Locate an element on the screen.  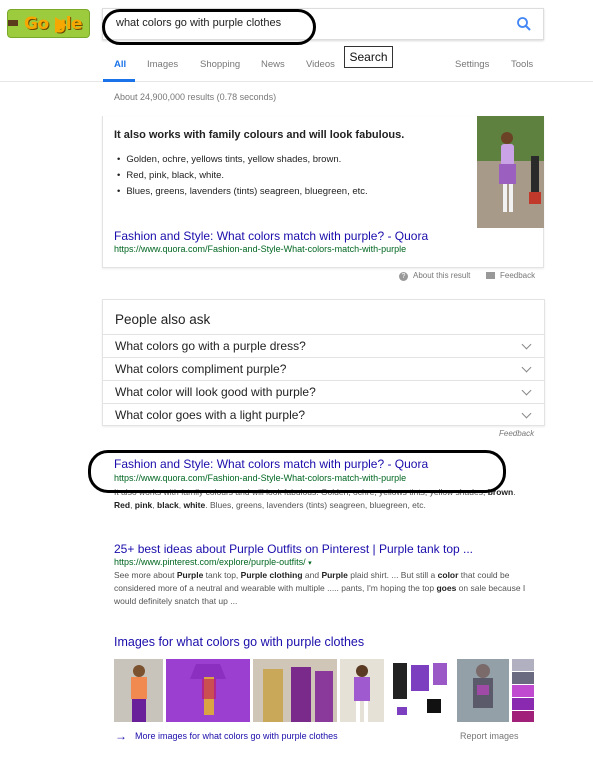
tab-settings: Settings is located at coordinates (472, 64).